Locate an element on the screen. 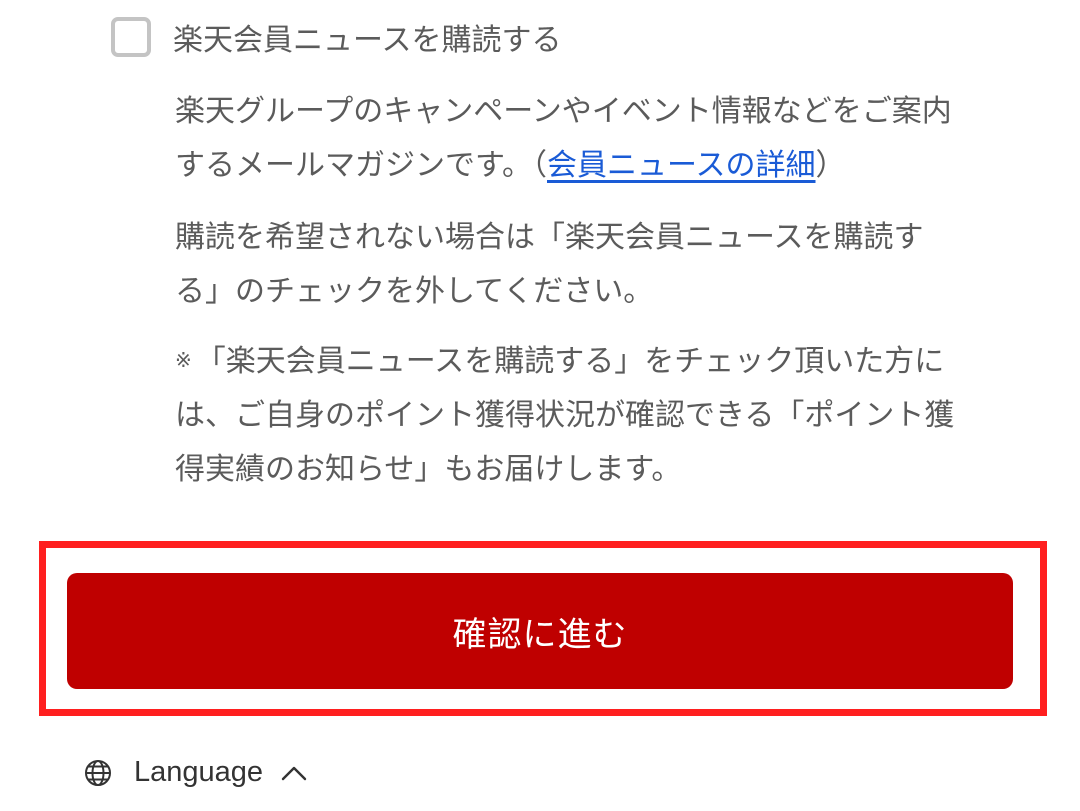 The height and width of the screenshot is (811, 1080). point-notice-line-1: ※ 「楽天会員ニュースを購読する」をチェック頂いた方に is located at coordinates (610, 361).